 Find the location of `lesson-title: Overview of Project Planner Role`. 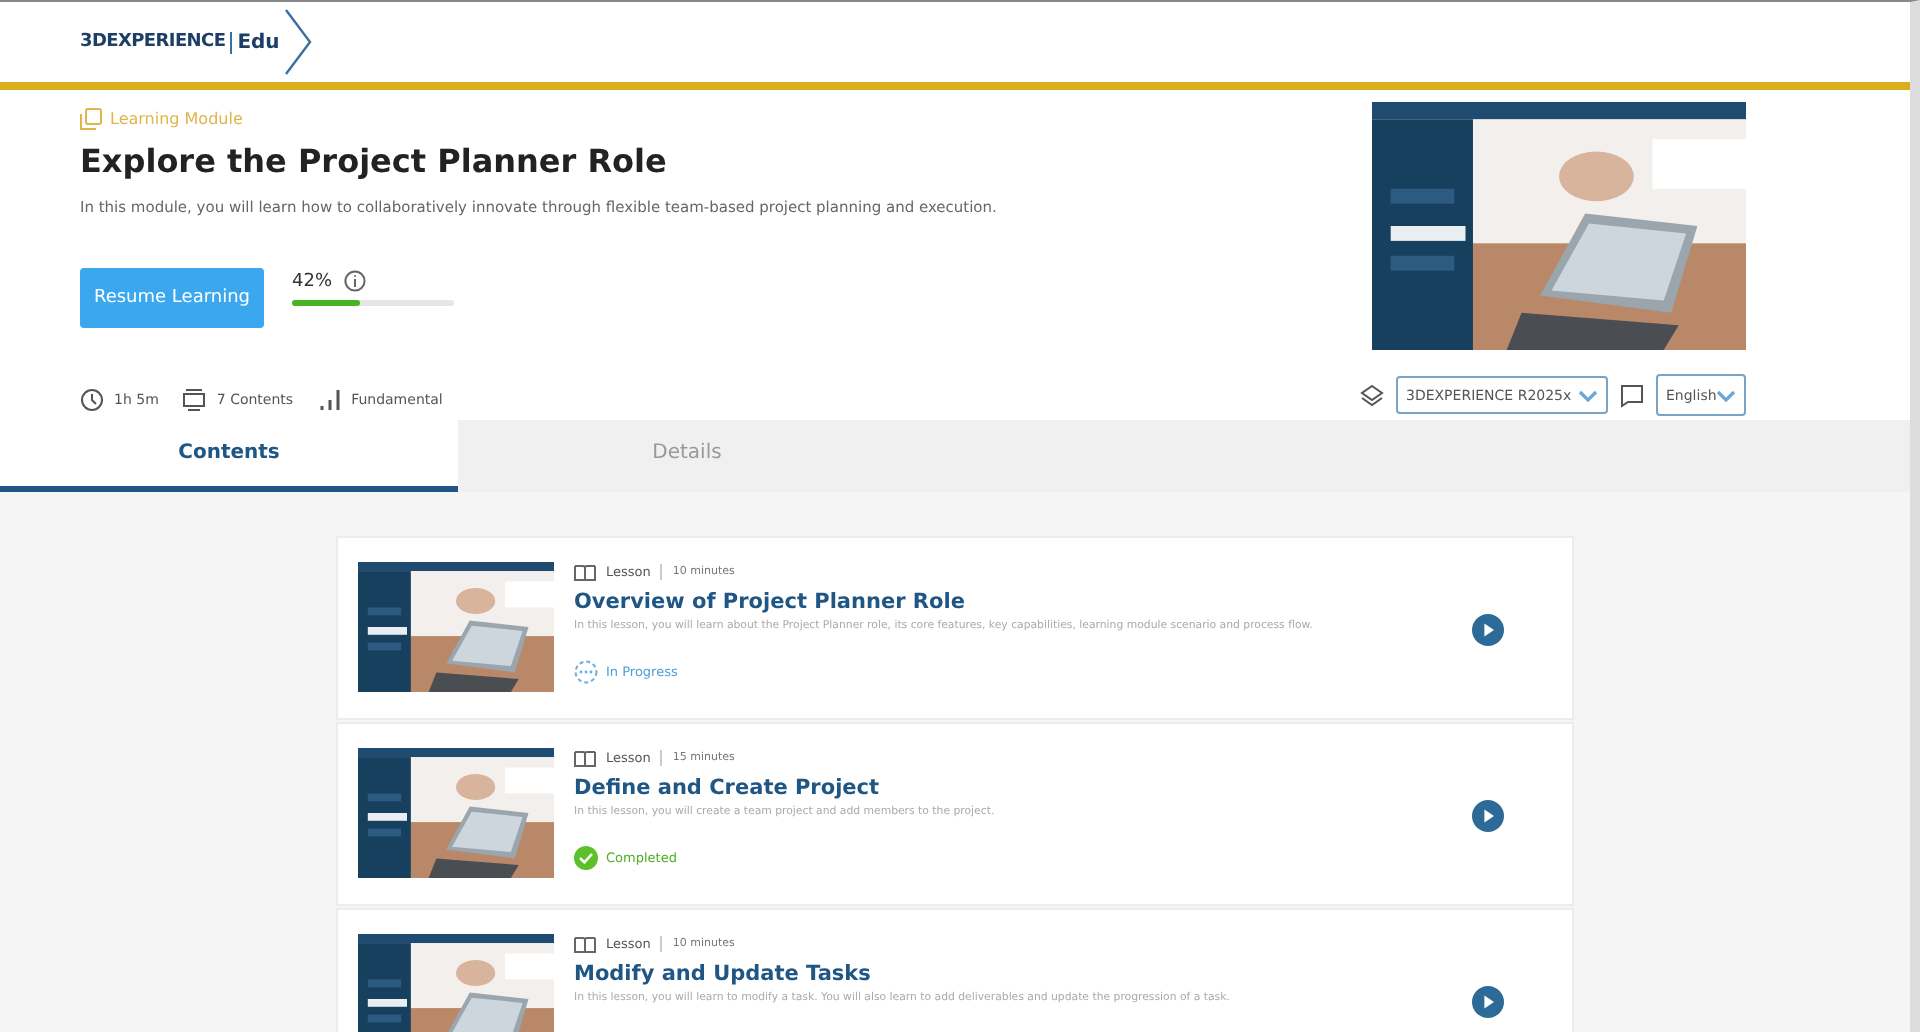

lesson-title: Overview of Project Planner Role is located at coordinates (1023, 602).